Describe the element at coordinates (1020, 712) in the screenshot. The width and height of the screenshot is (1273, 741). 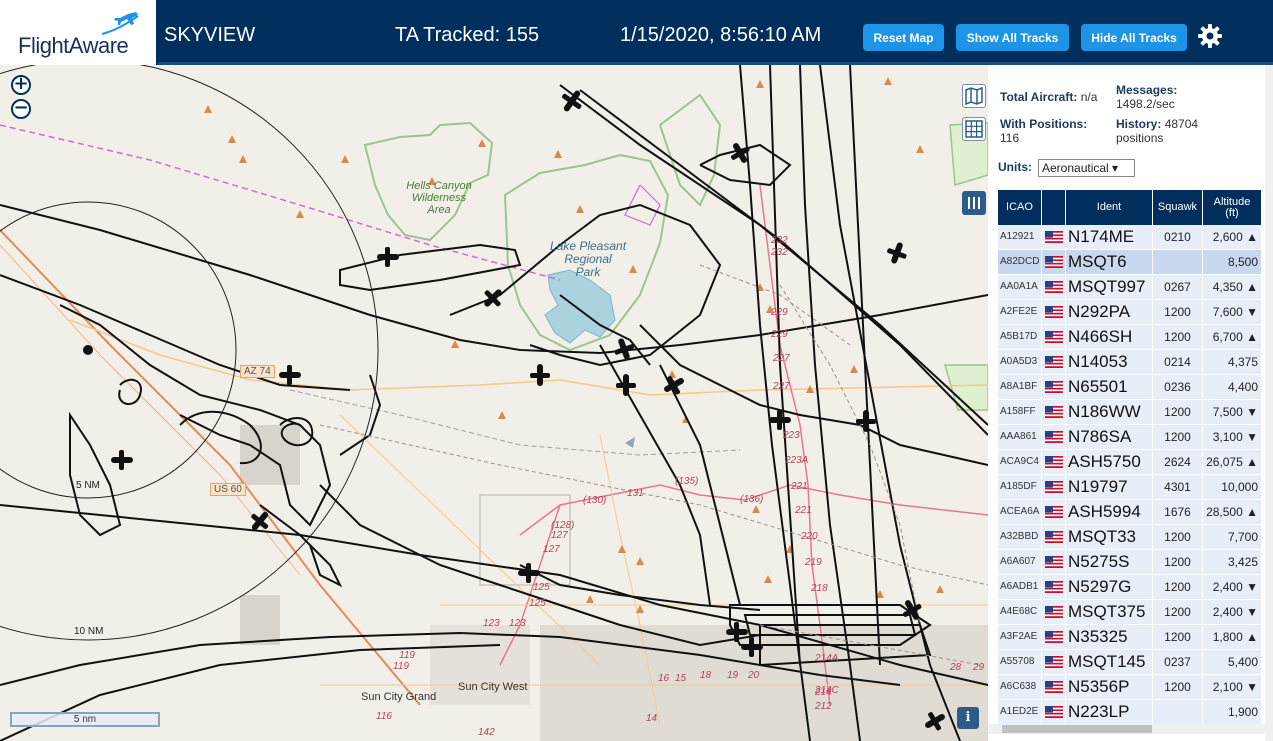
I see `cell-icao: A1ED2E` at that location.